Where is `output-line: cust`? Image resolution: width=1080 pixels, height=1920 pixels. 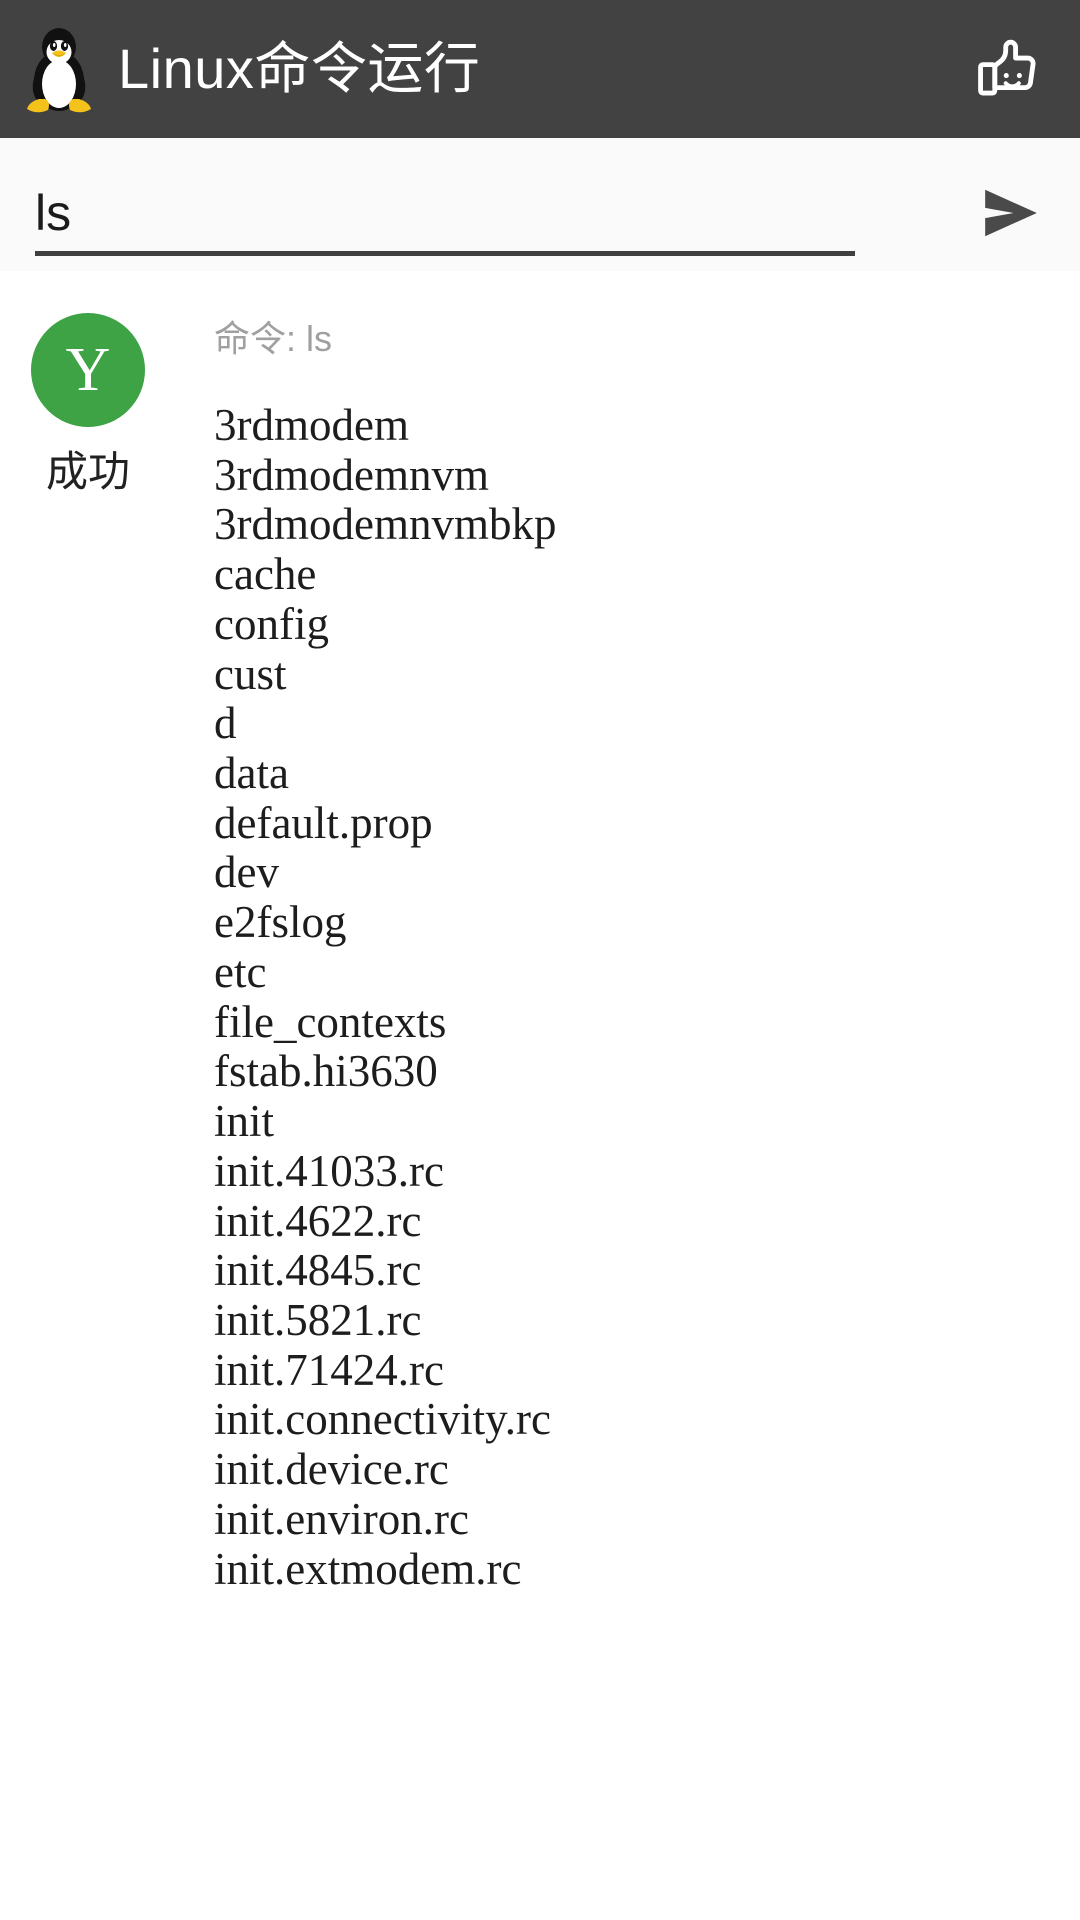 output-line: cust is located at coordinates (250, 673).